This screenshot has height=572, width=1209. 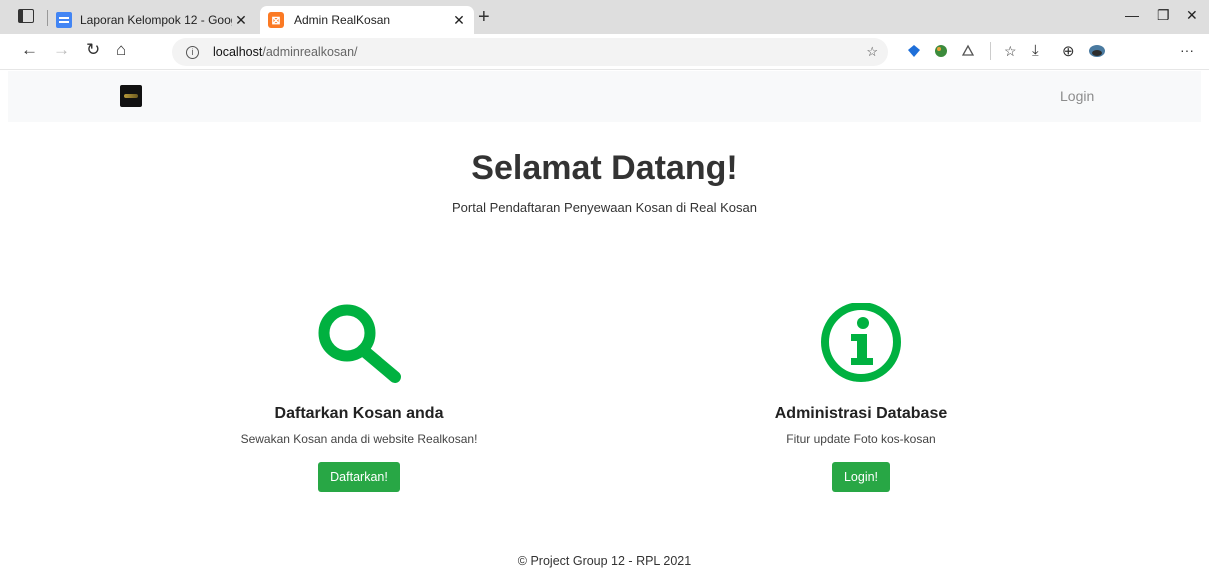 What do you see at coordinates (872, 52) in the screenshot?
I see `add-favorite-icon: ☆` at bounding box center [872, 52].